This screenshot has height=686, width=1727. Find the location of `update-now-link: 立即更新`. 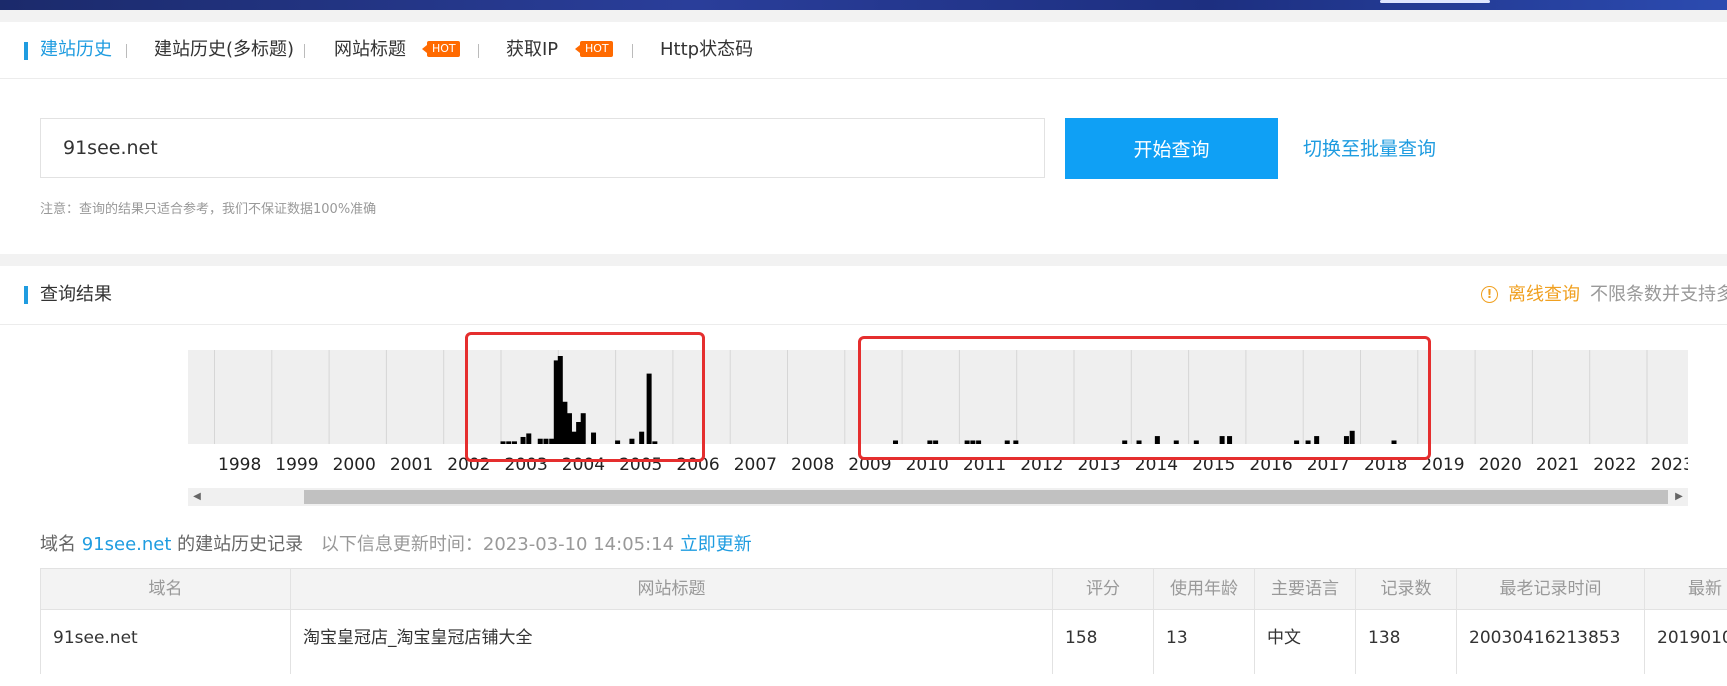

update-now-link: 立即更新 is located at coordinates (716, 544).